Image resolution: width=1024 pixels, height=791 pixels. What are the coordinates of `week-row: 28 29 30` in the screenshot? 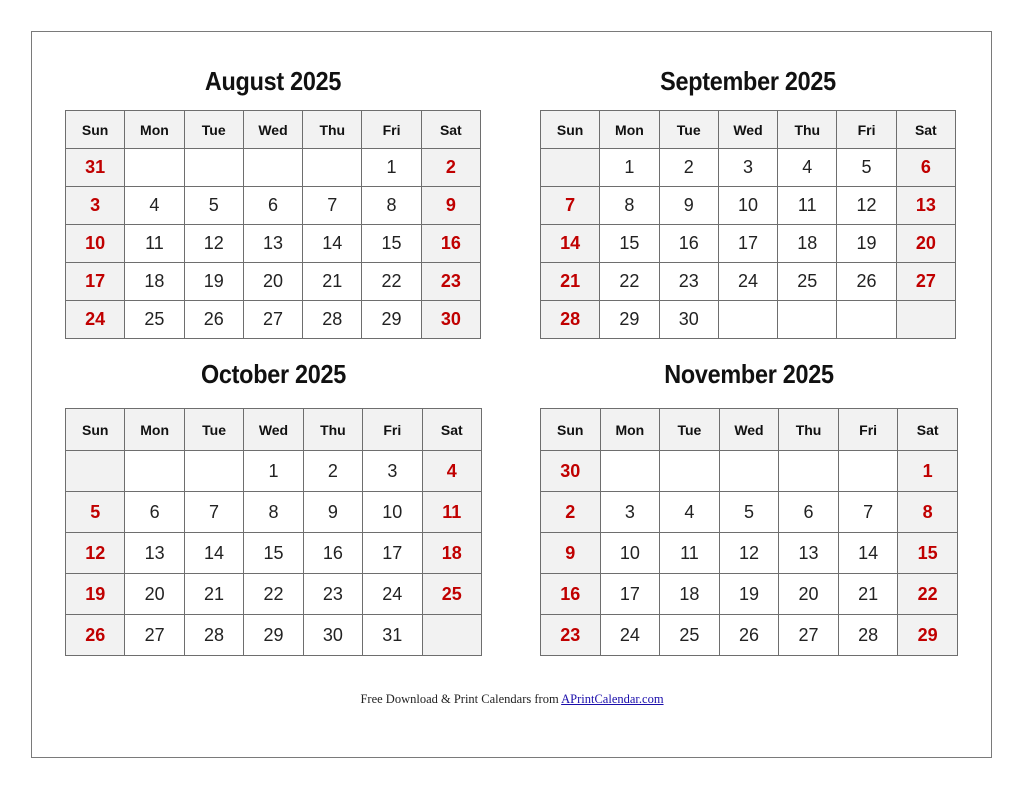 It's located at (748, 319).